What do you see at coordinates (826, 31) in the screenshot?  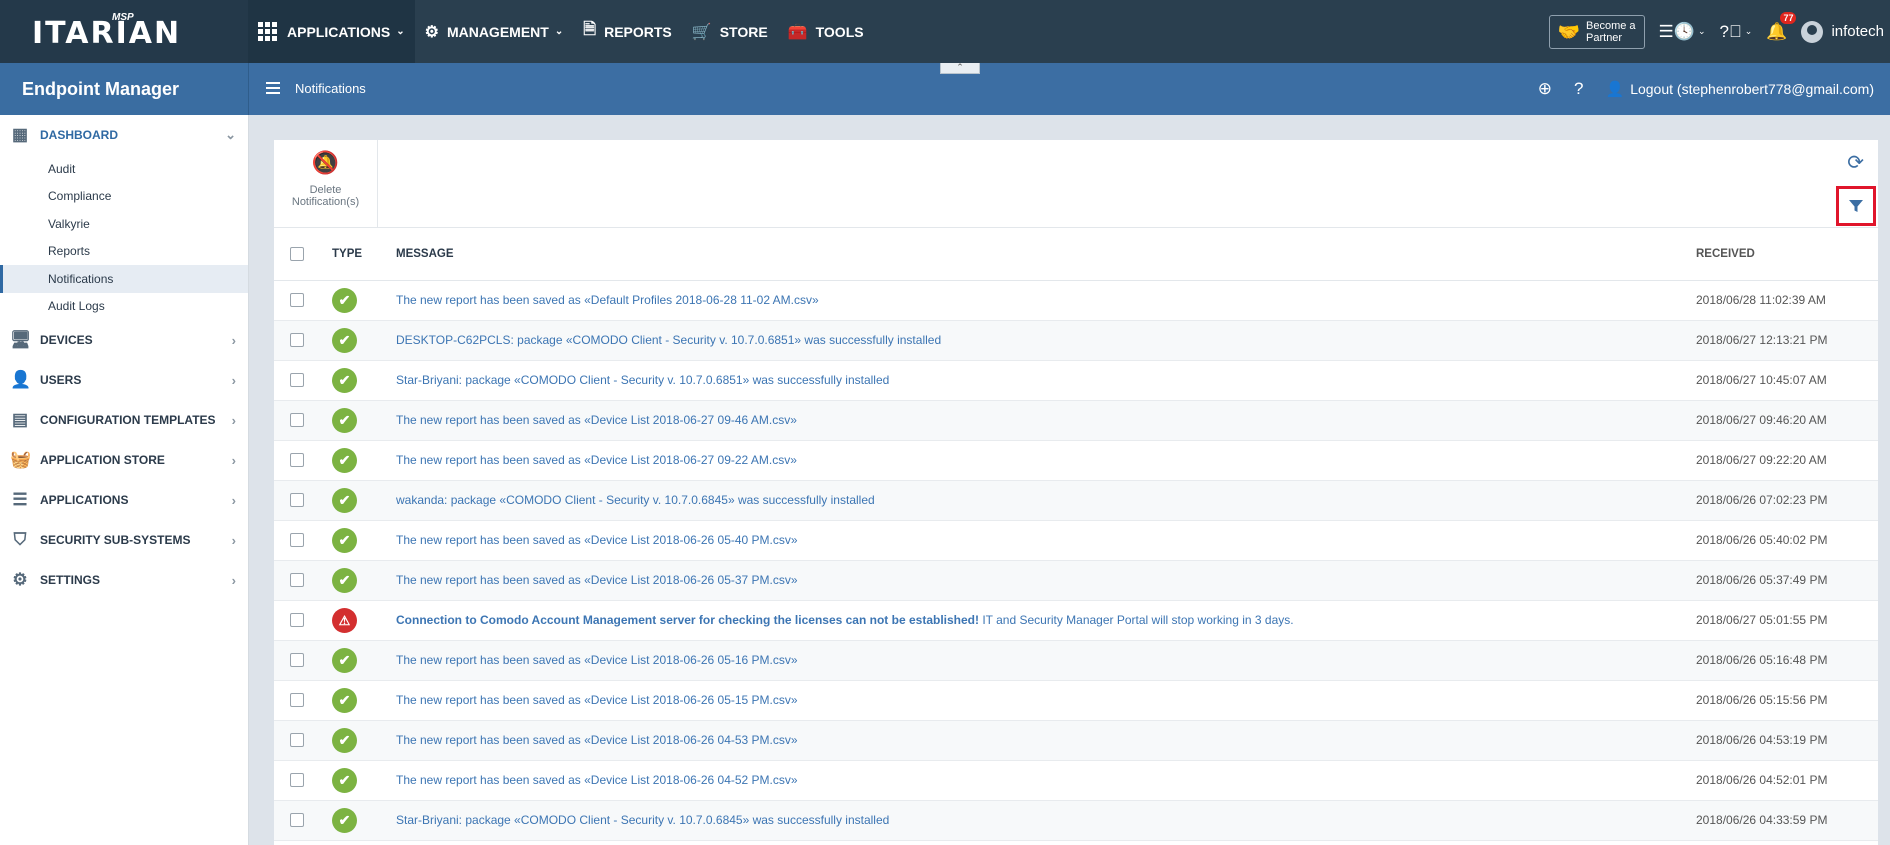 I see `nav-tools: 🧰 TOOLS` at bounding box center [826, 31].